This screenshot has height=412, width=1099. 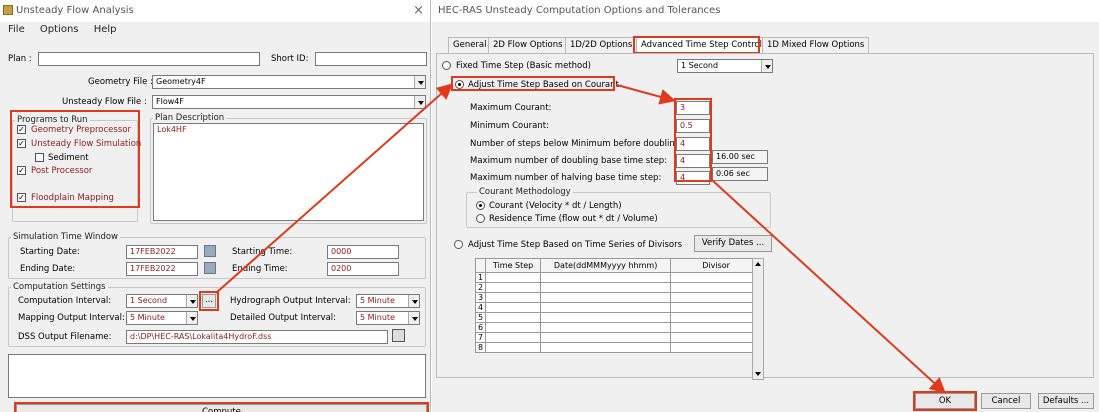 I want to click on arrow-to-values, so click(x=646, y=94).